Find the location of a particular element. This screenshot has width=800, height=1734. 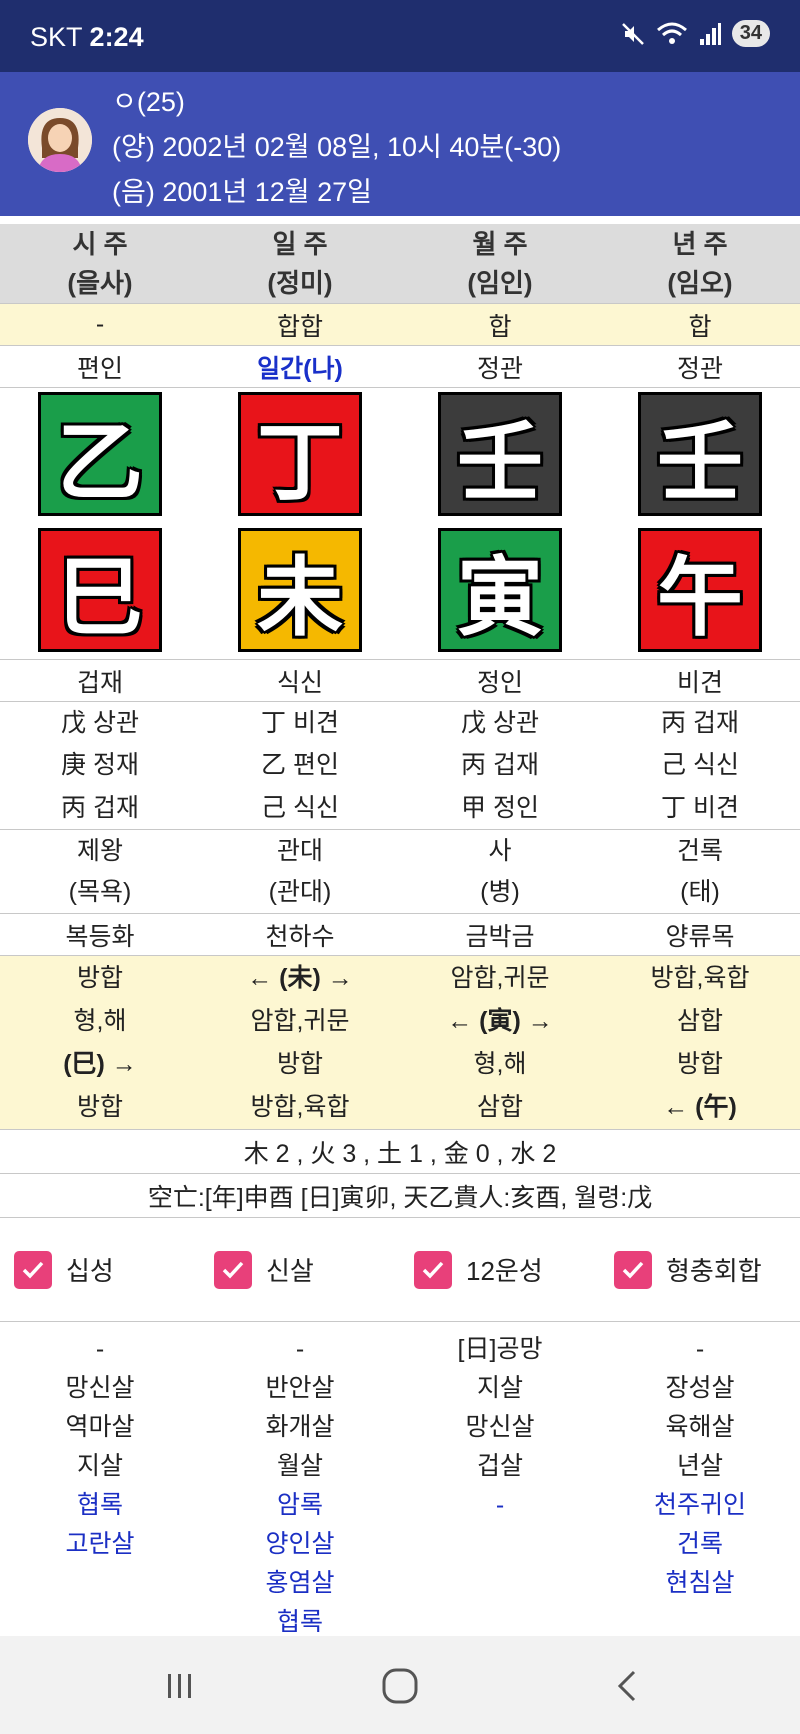

twelve-stage-cell: 제왕 (목욕) is located at coordinates (100, 871).